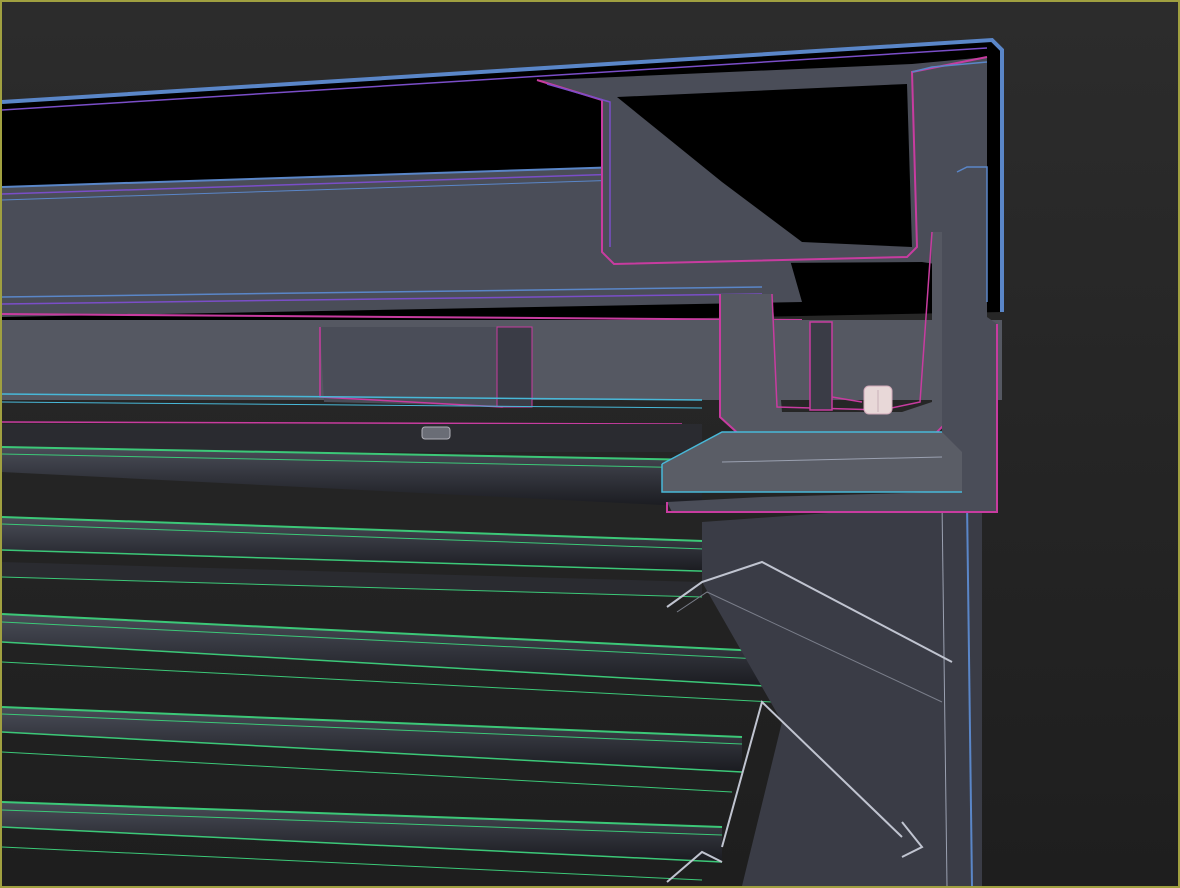  Describe the element at coordinates (436, 433) in the screenshot. I see `hex-bolt-icon` at that location.